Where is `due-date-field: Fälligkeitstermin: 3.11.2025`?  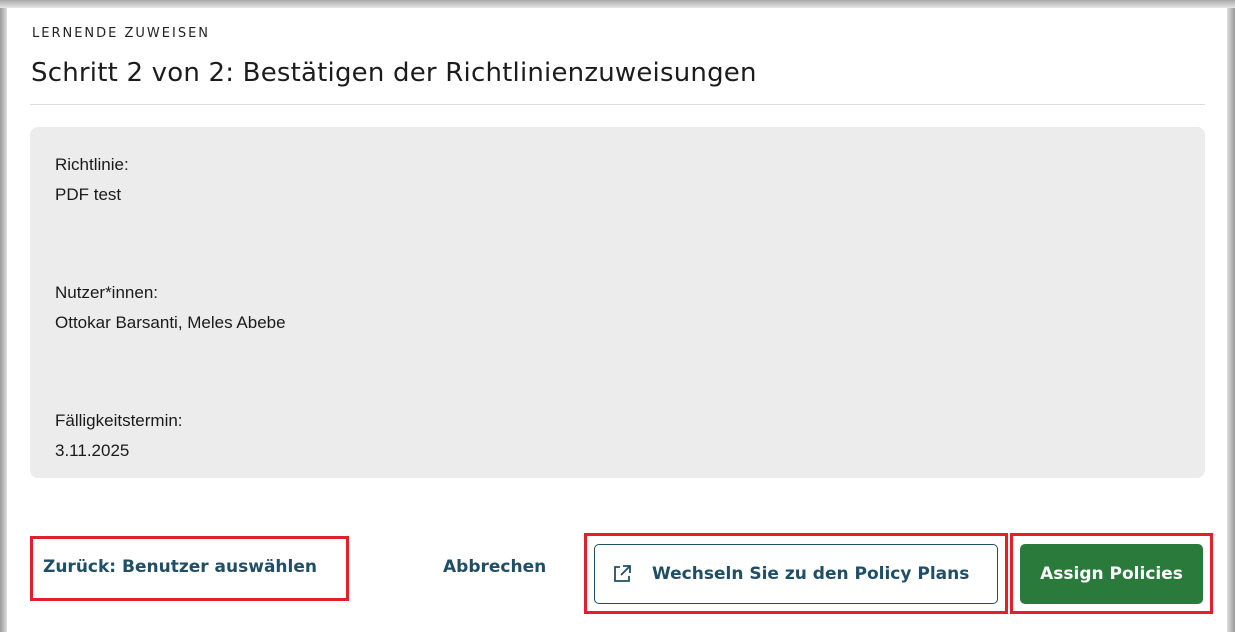 due-date-field: Fälligkeitstermin: 3.11.2025 is located at coordinates (119, 436).